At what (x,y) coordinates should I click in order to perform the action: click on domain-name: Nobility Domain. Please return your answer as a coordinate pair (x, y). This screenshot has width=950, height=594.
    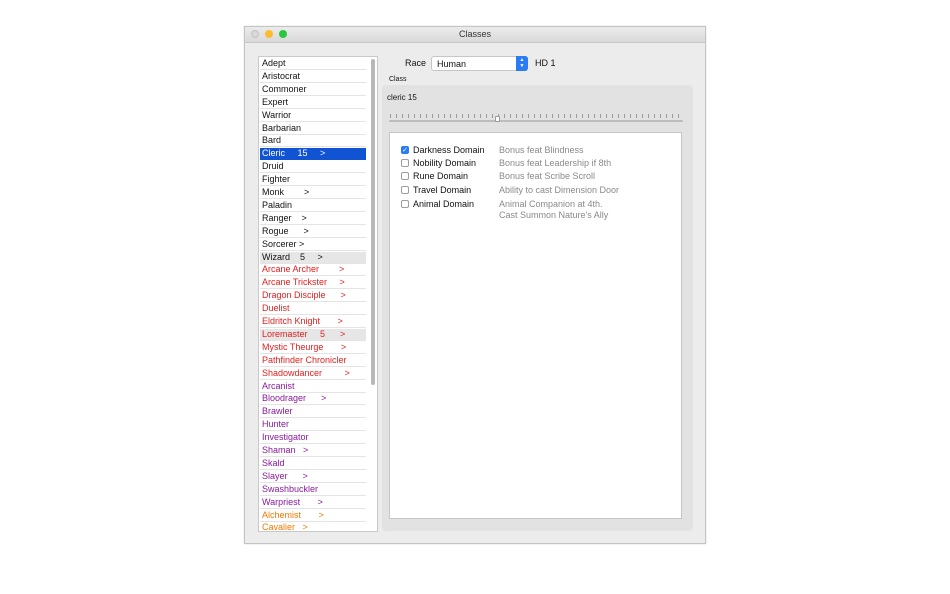
    Looking at the image, I should click on (445, 163).